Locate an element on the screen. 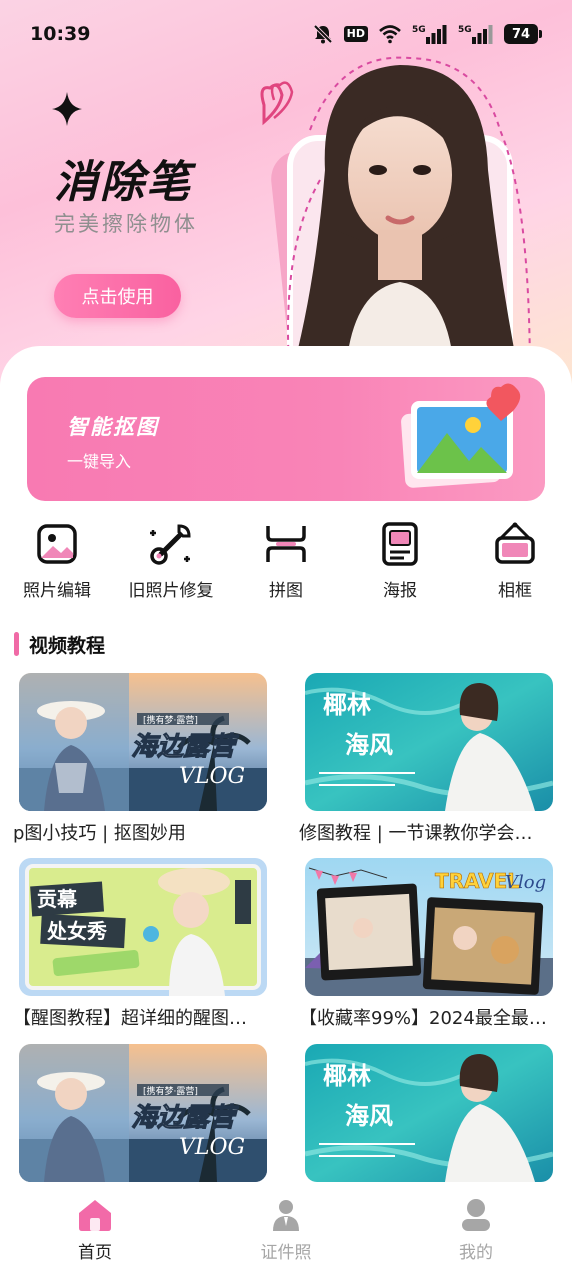  tool-old-photo-repair: 旧照片修复 is located at coordinates (171, 563).